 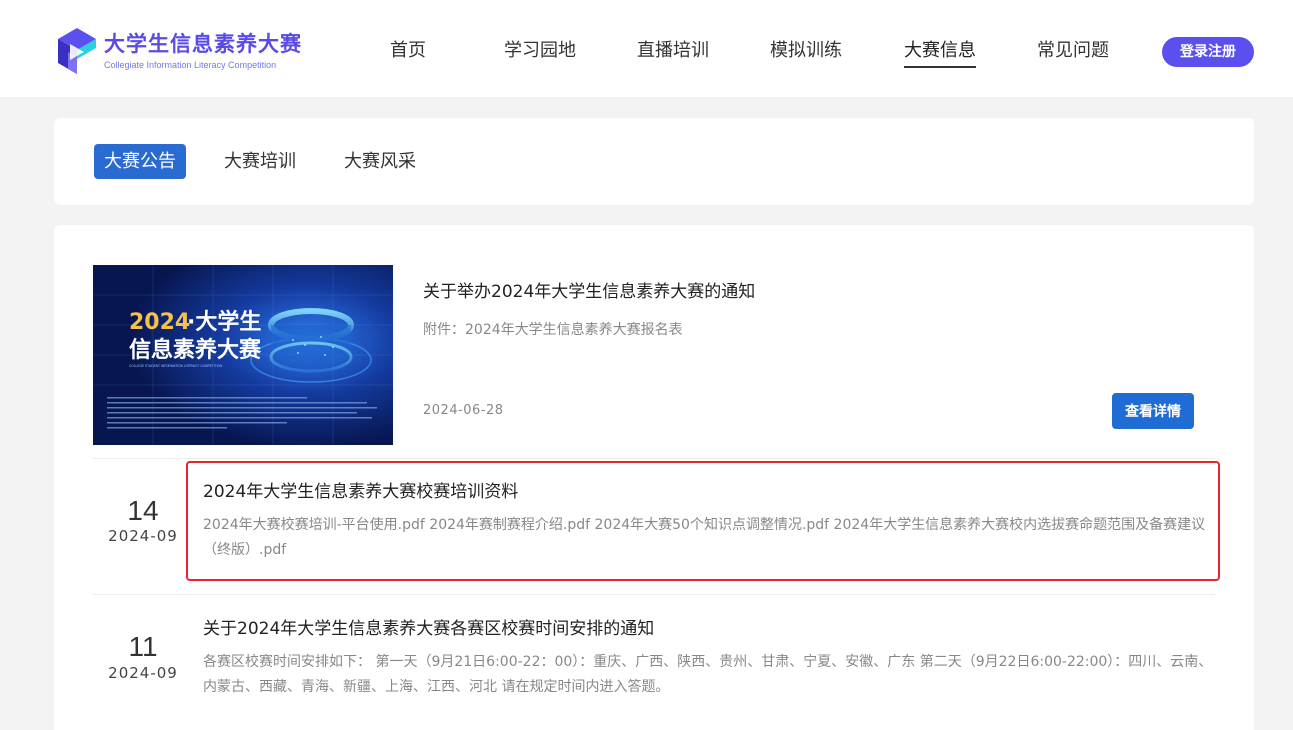 I want to click on nav-item-live-training: 直播培训, so click(x=673, y=51).